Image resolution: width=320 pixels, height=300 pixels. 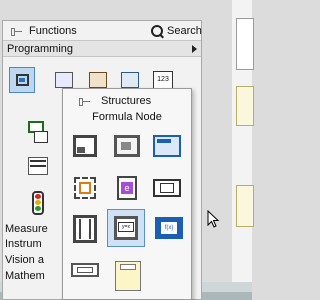 What do you see at coordinates (85, 189) in the screenshot?
I see `diagram-disable-icon` at bounding box center [85, 189].